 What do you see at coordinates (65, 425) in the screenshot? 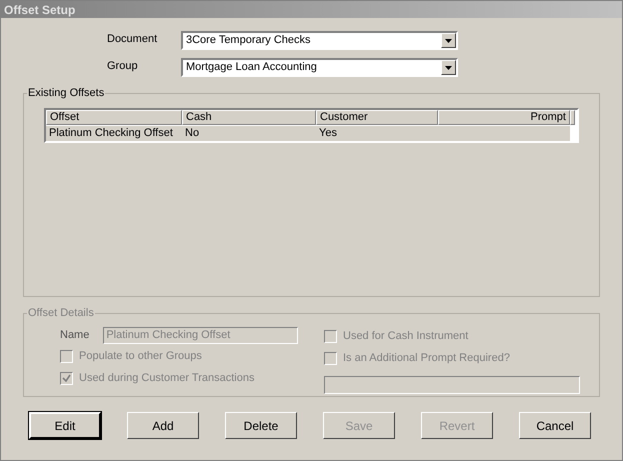
I see `action-button: Edit` at bounding box center [65, 425].